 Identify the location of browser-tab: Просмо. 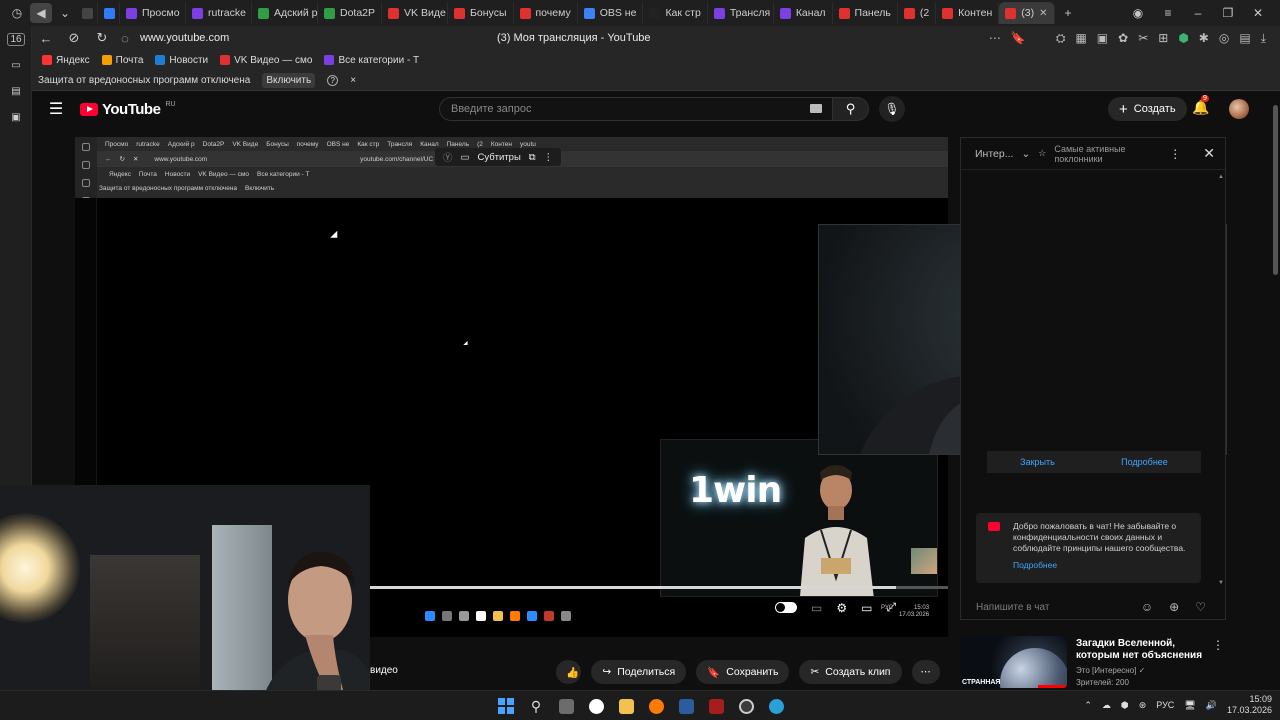
(153, 13).